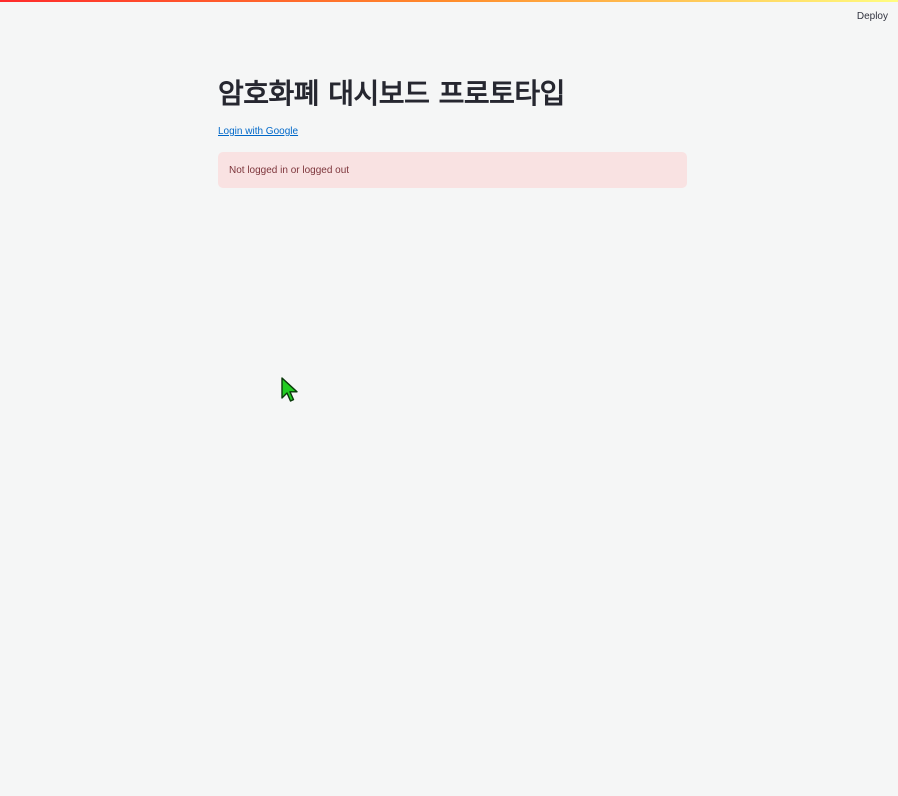  What do you see at coordinates (449, 17) in the screenshot?
I see `app-header: Deploy` at bounding box center [449, 17].